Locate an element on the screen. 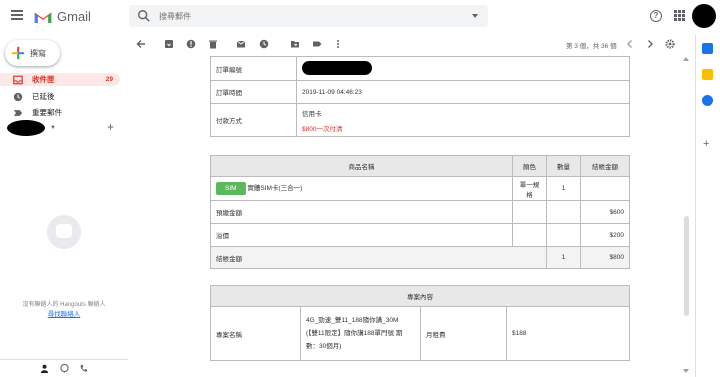 This screenshot has width=720, height=377. plan-name-line: 4G_勁速_雙11_188隨你講_30M is located at coordinates (352, 320).